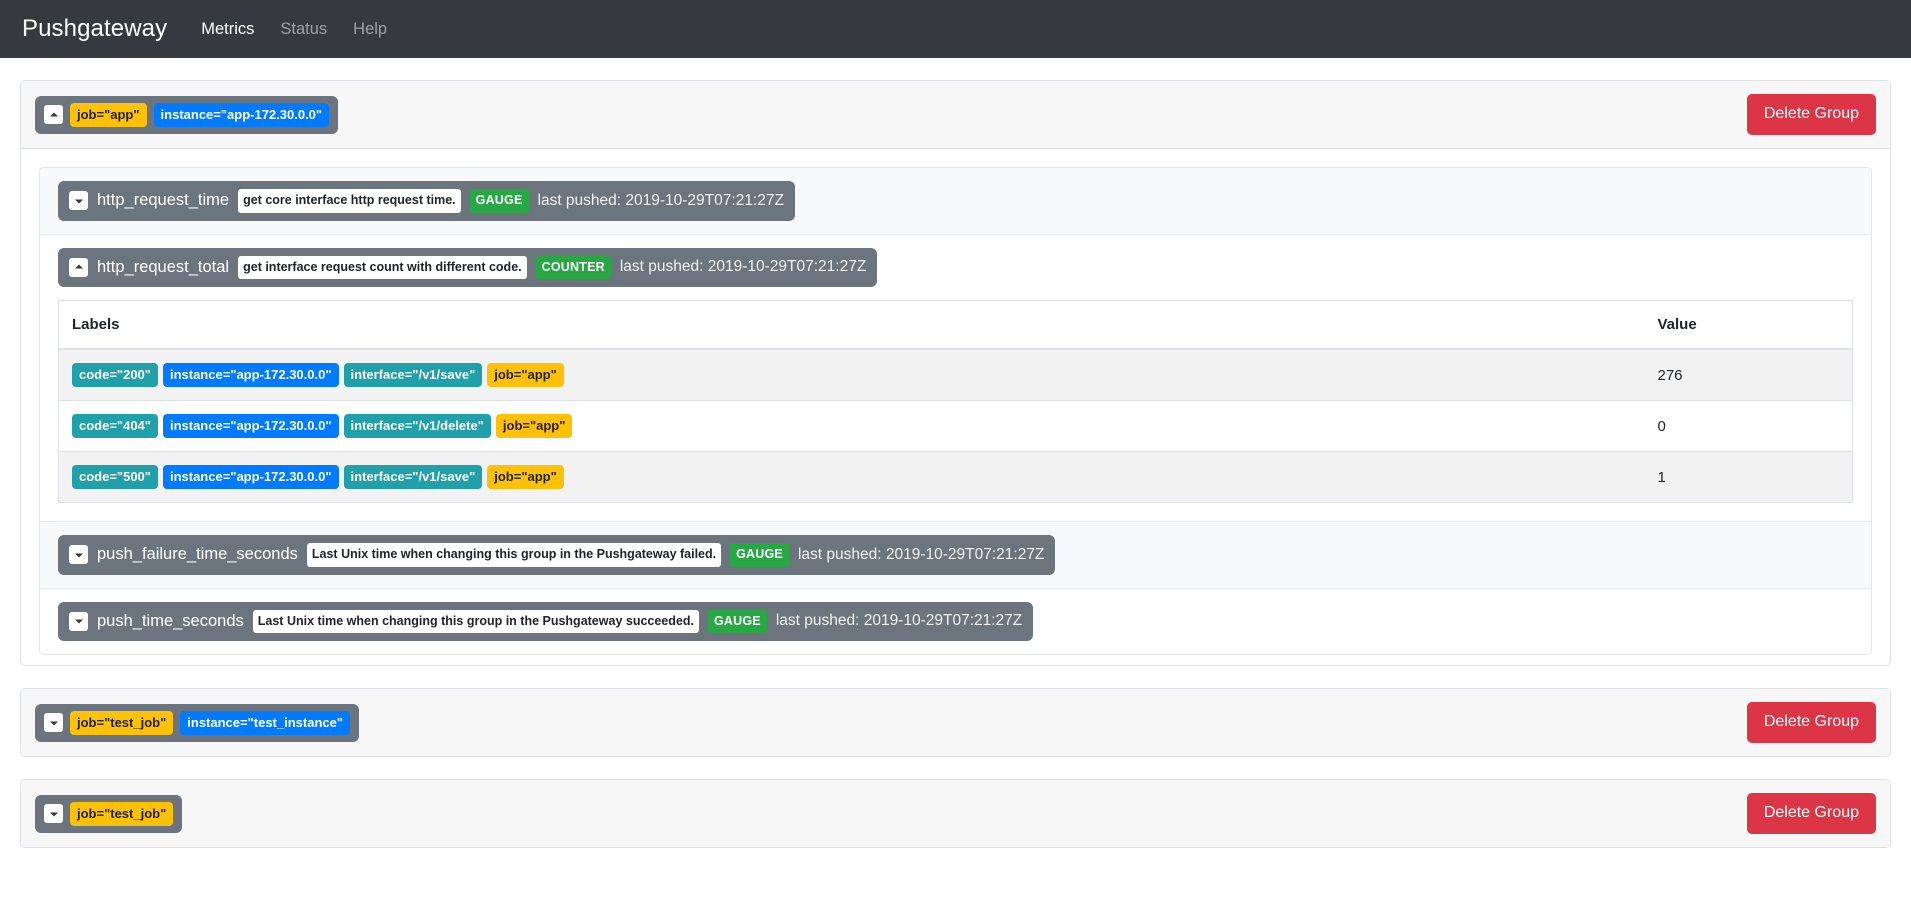 The height and width of the screenshot is (922, 1911). Describe the element at coordinates (94, 29) in the screenshot. I see `brand-link: Pushgateway` at that location.